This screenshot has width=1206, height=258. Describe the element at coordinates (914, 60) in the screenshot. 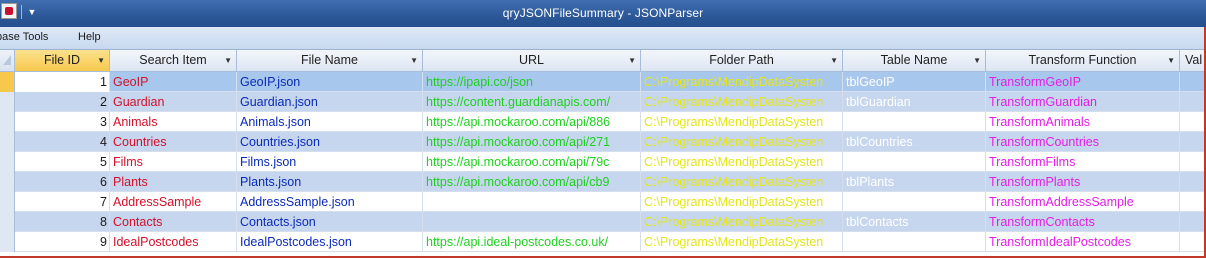

I see `column-header-table-name: Table Name ▼` at that location.